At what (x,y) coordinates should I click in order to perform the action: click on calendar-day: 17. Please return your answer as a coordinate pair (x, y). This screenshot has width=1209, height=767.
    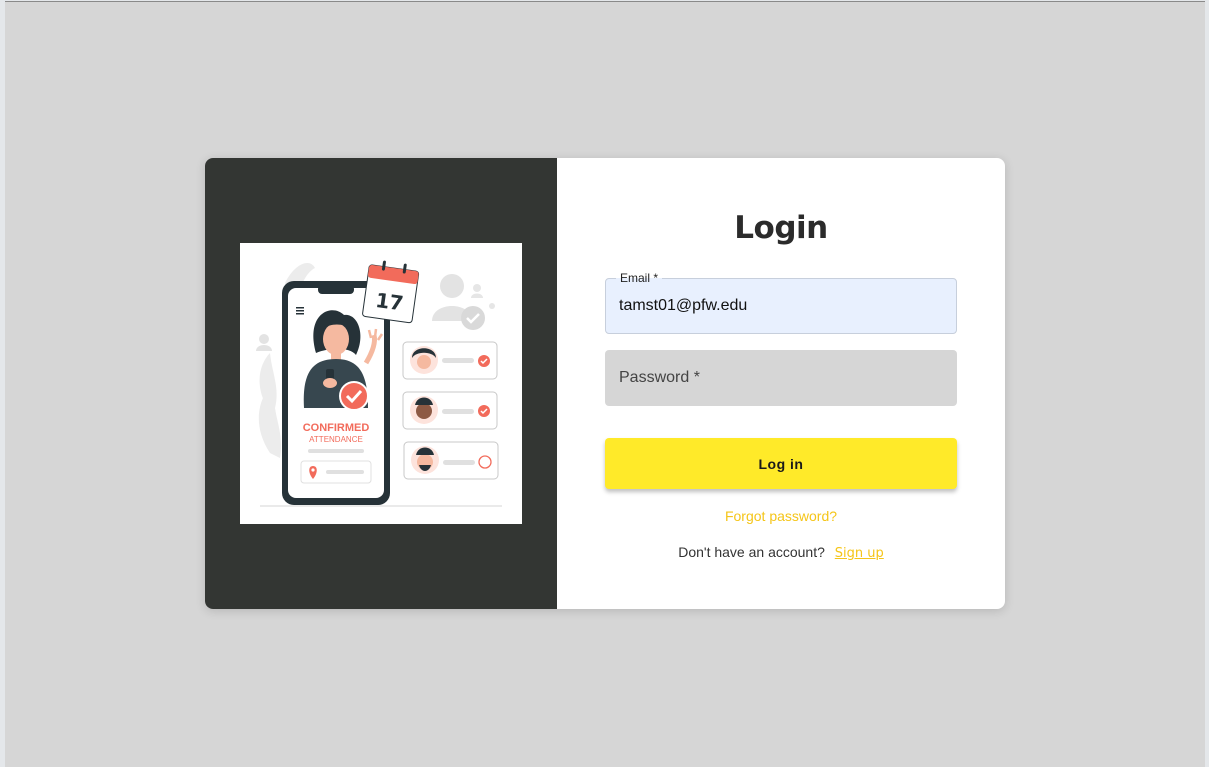
    Looking at the image, I should click on (389, 302).